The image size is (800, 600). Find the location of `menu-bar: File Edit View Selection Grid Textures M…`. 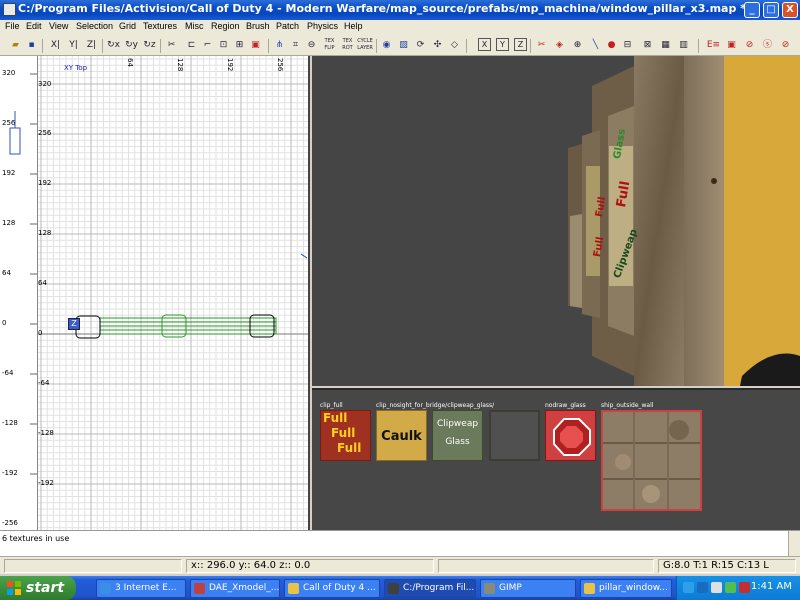

menu-bar: File Edit View Selection Grid Textures M… is located at coordinates (400, 28).